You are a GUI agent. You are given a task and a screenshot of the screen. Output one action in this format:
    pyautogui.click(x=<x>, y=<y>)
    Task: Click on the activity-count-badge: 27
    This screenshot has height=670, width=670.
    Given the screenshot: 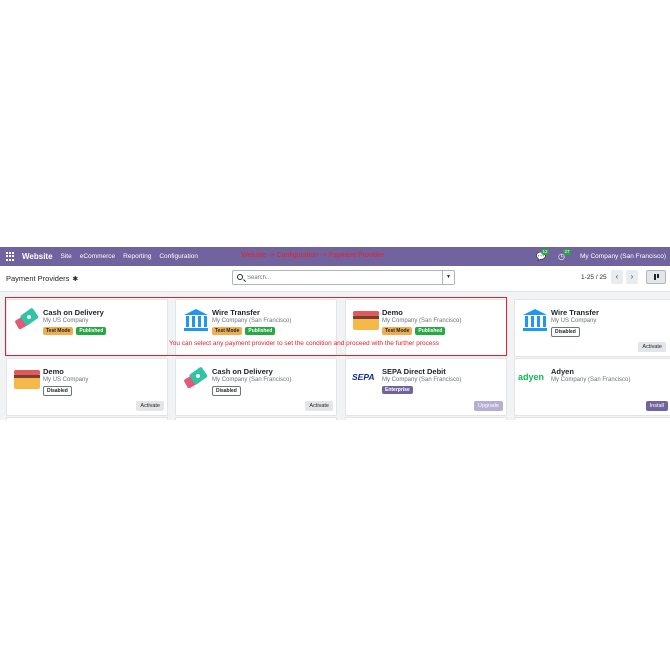 What is the action you would take?
    pyautogui.click(x=567, y=251)
    